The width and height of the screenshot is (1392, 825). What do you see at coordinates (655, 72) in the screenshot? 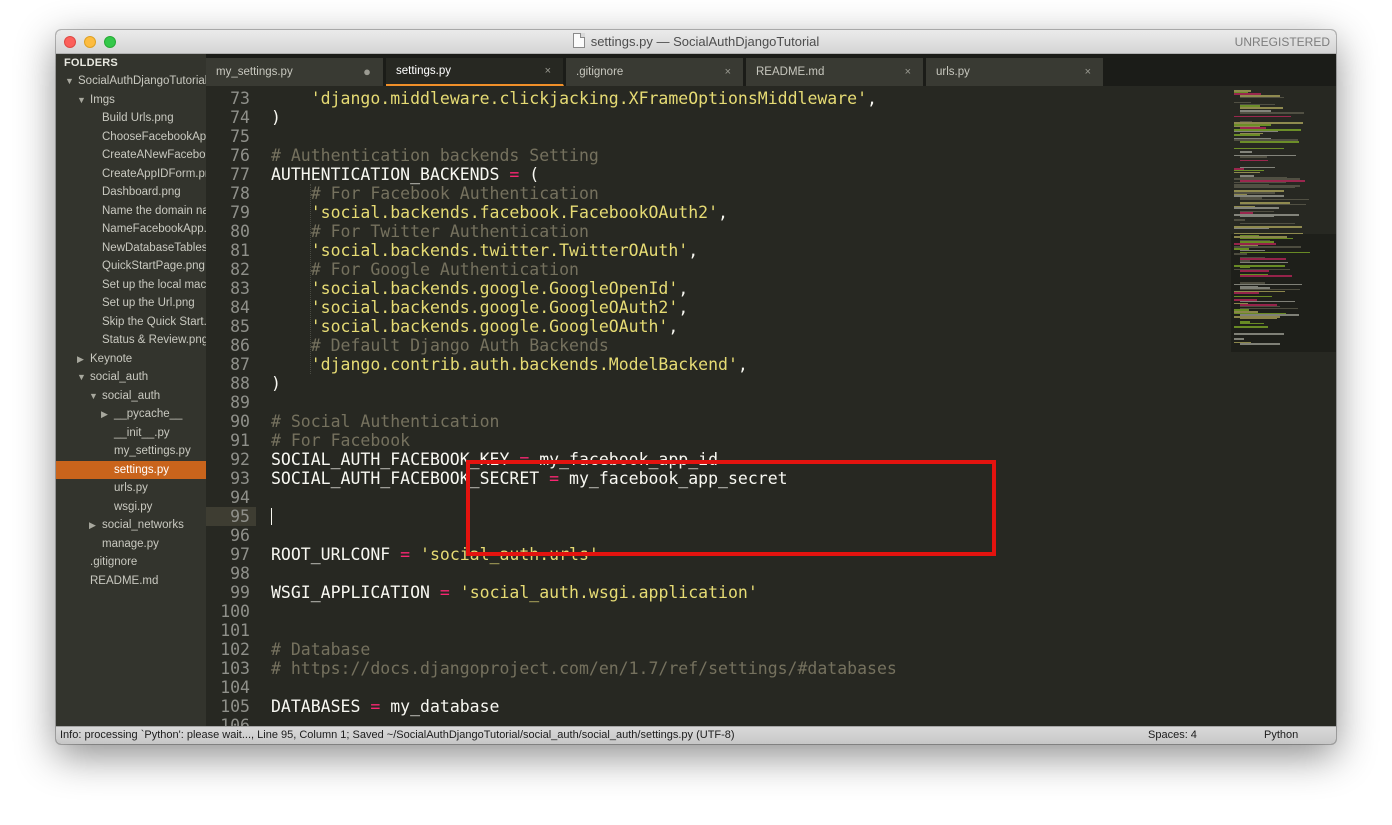
I see `tab-gitignore: .gitignore ×` at bounding box center [655, 72].